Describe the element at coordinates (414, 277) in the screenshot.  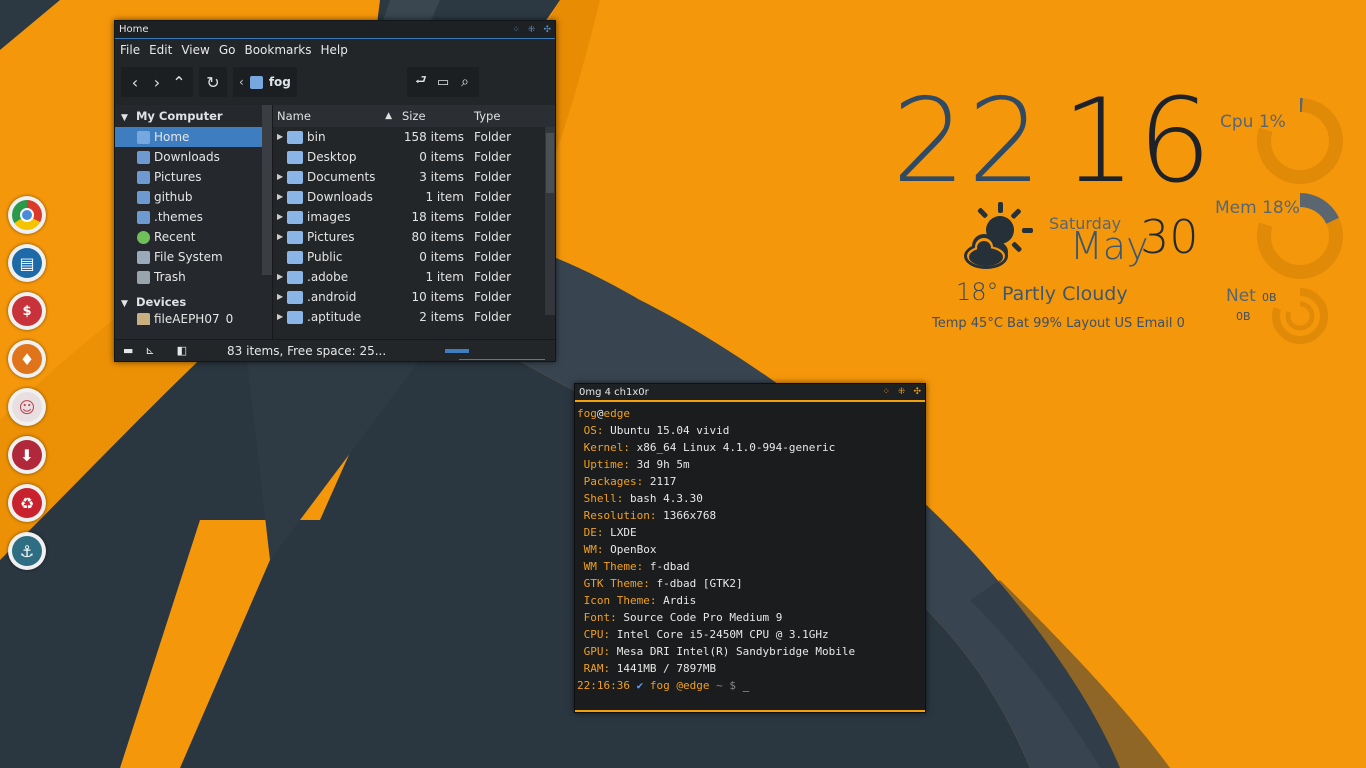
I see `table-row: ▶ .adobe 1 item Folder` at that location.